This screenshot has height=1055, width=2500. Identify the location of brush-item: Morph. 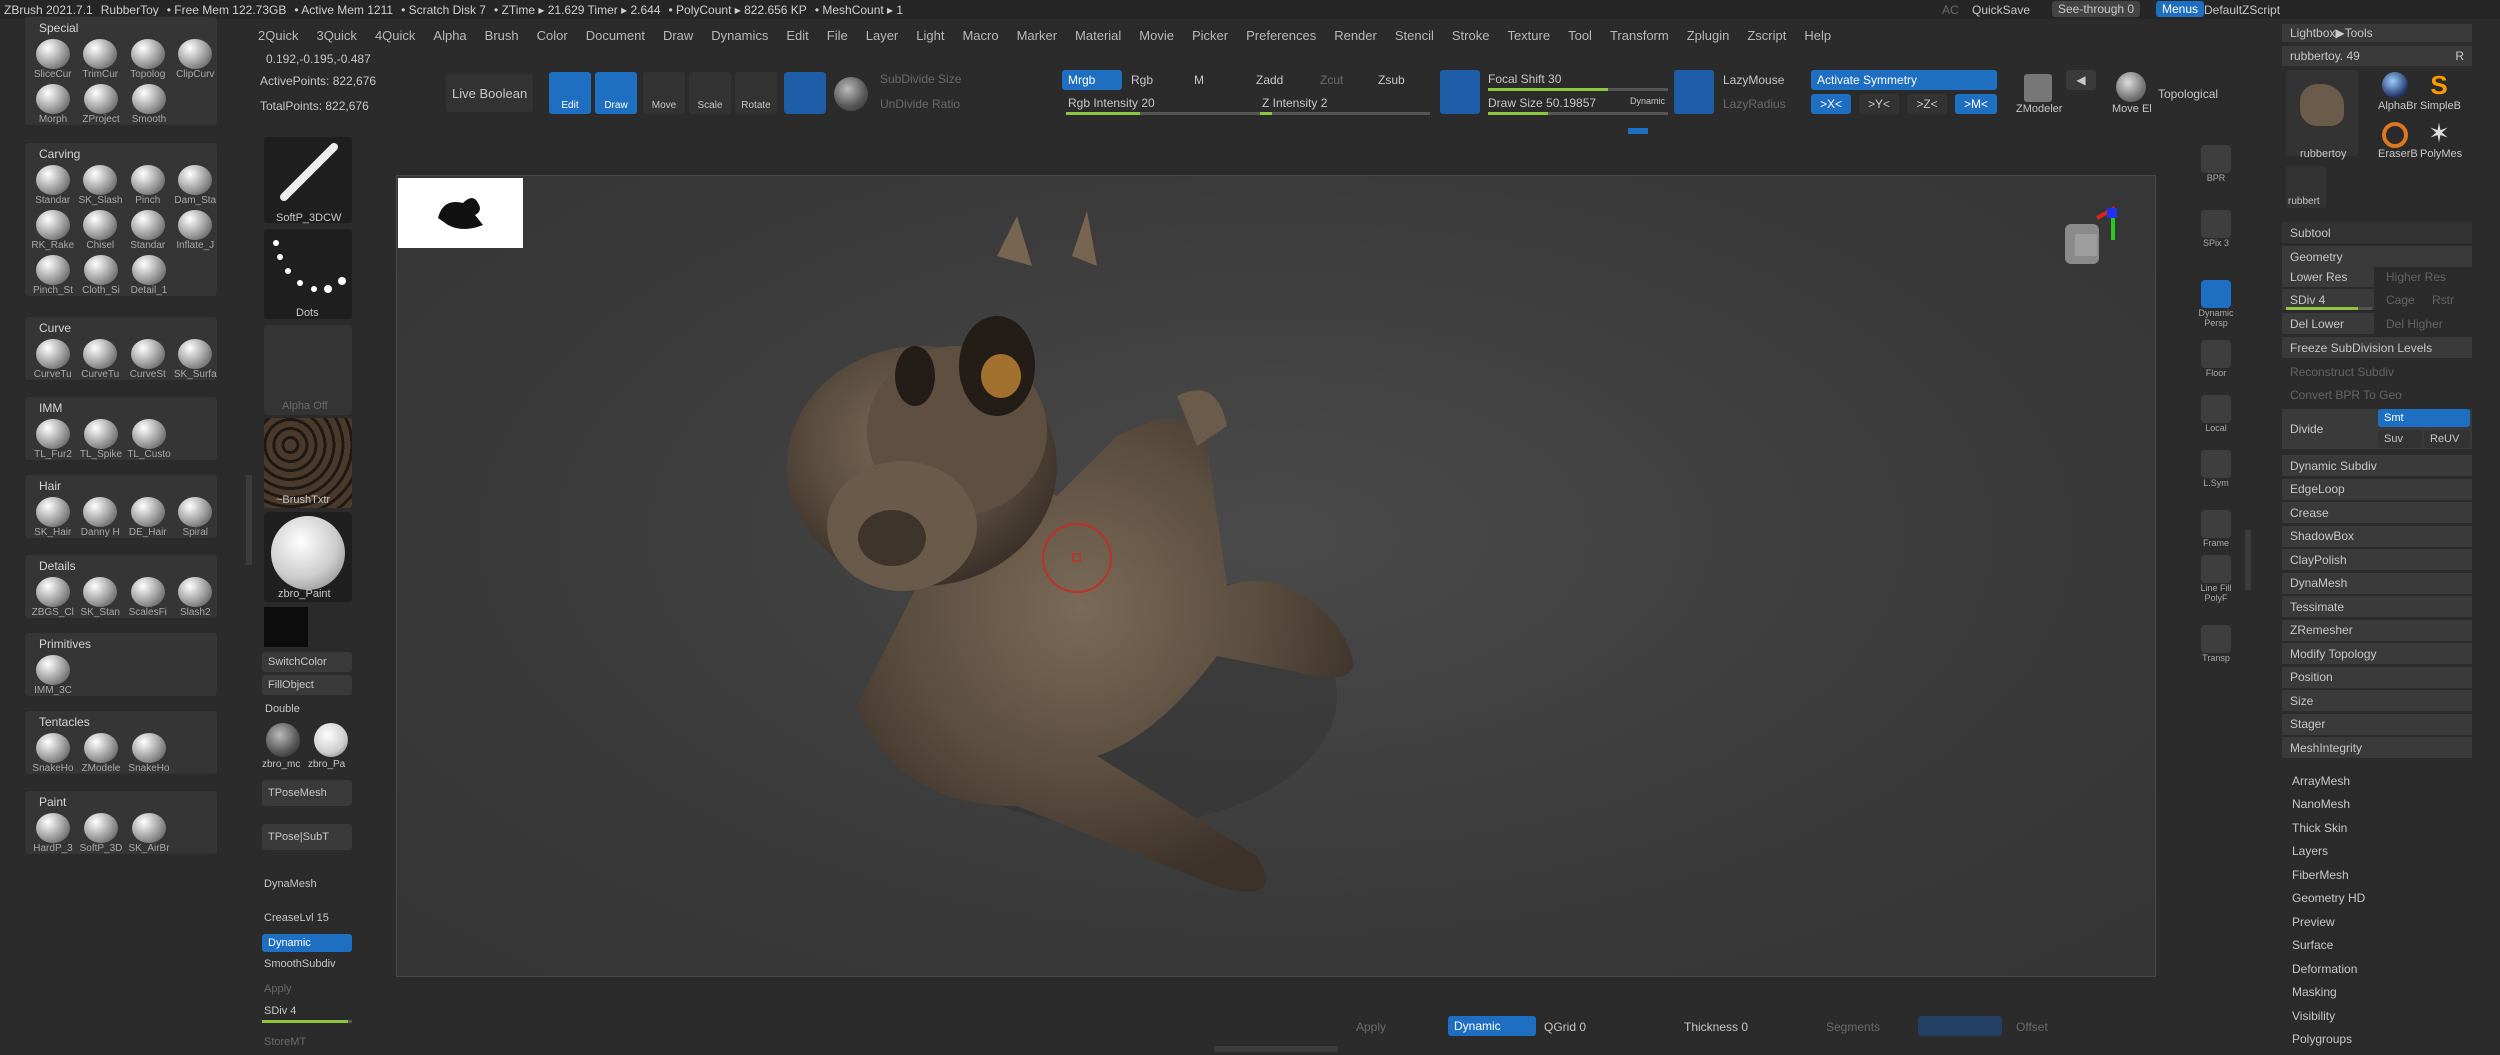
(53, 104).